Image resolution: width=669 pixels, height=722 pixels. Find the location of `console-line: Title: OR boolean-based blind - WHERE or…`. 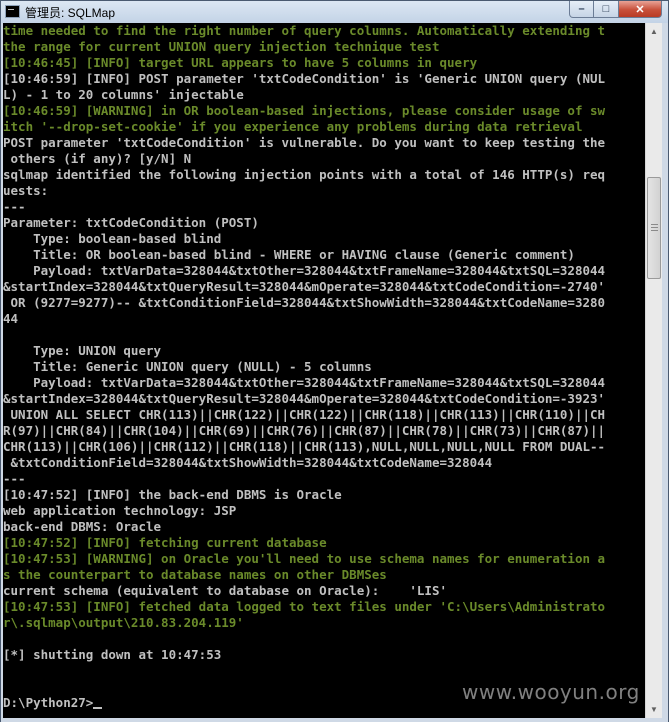

console-line: Title: OR boolean-based blind - WHERE or… is located at coordinates (289, 254).